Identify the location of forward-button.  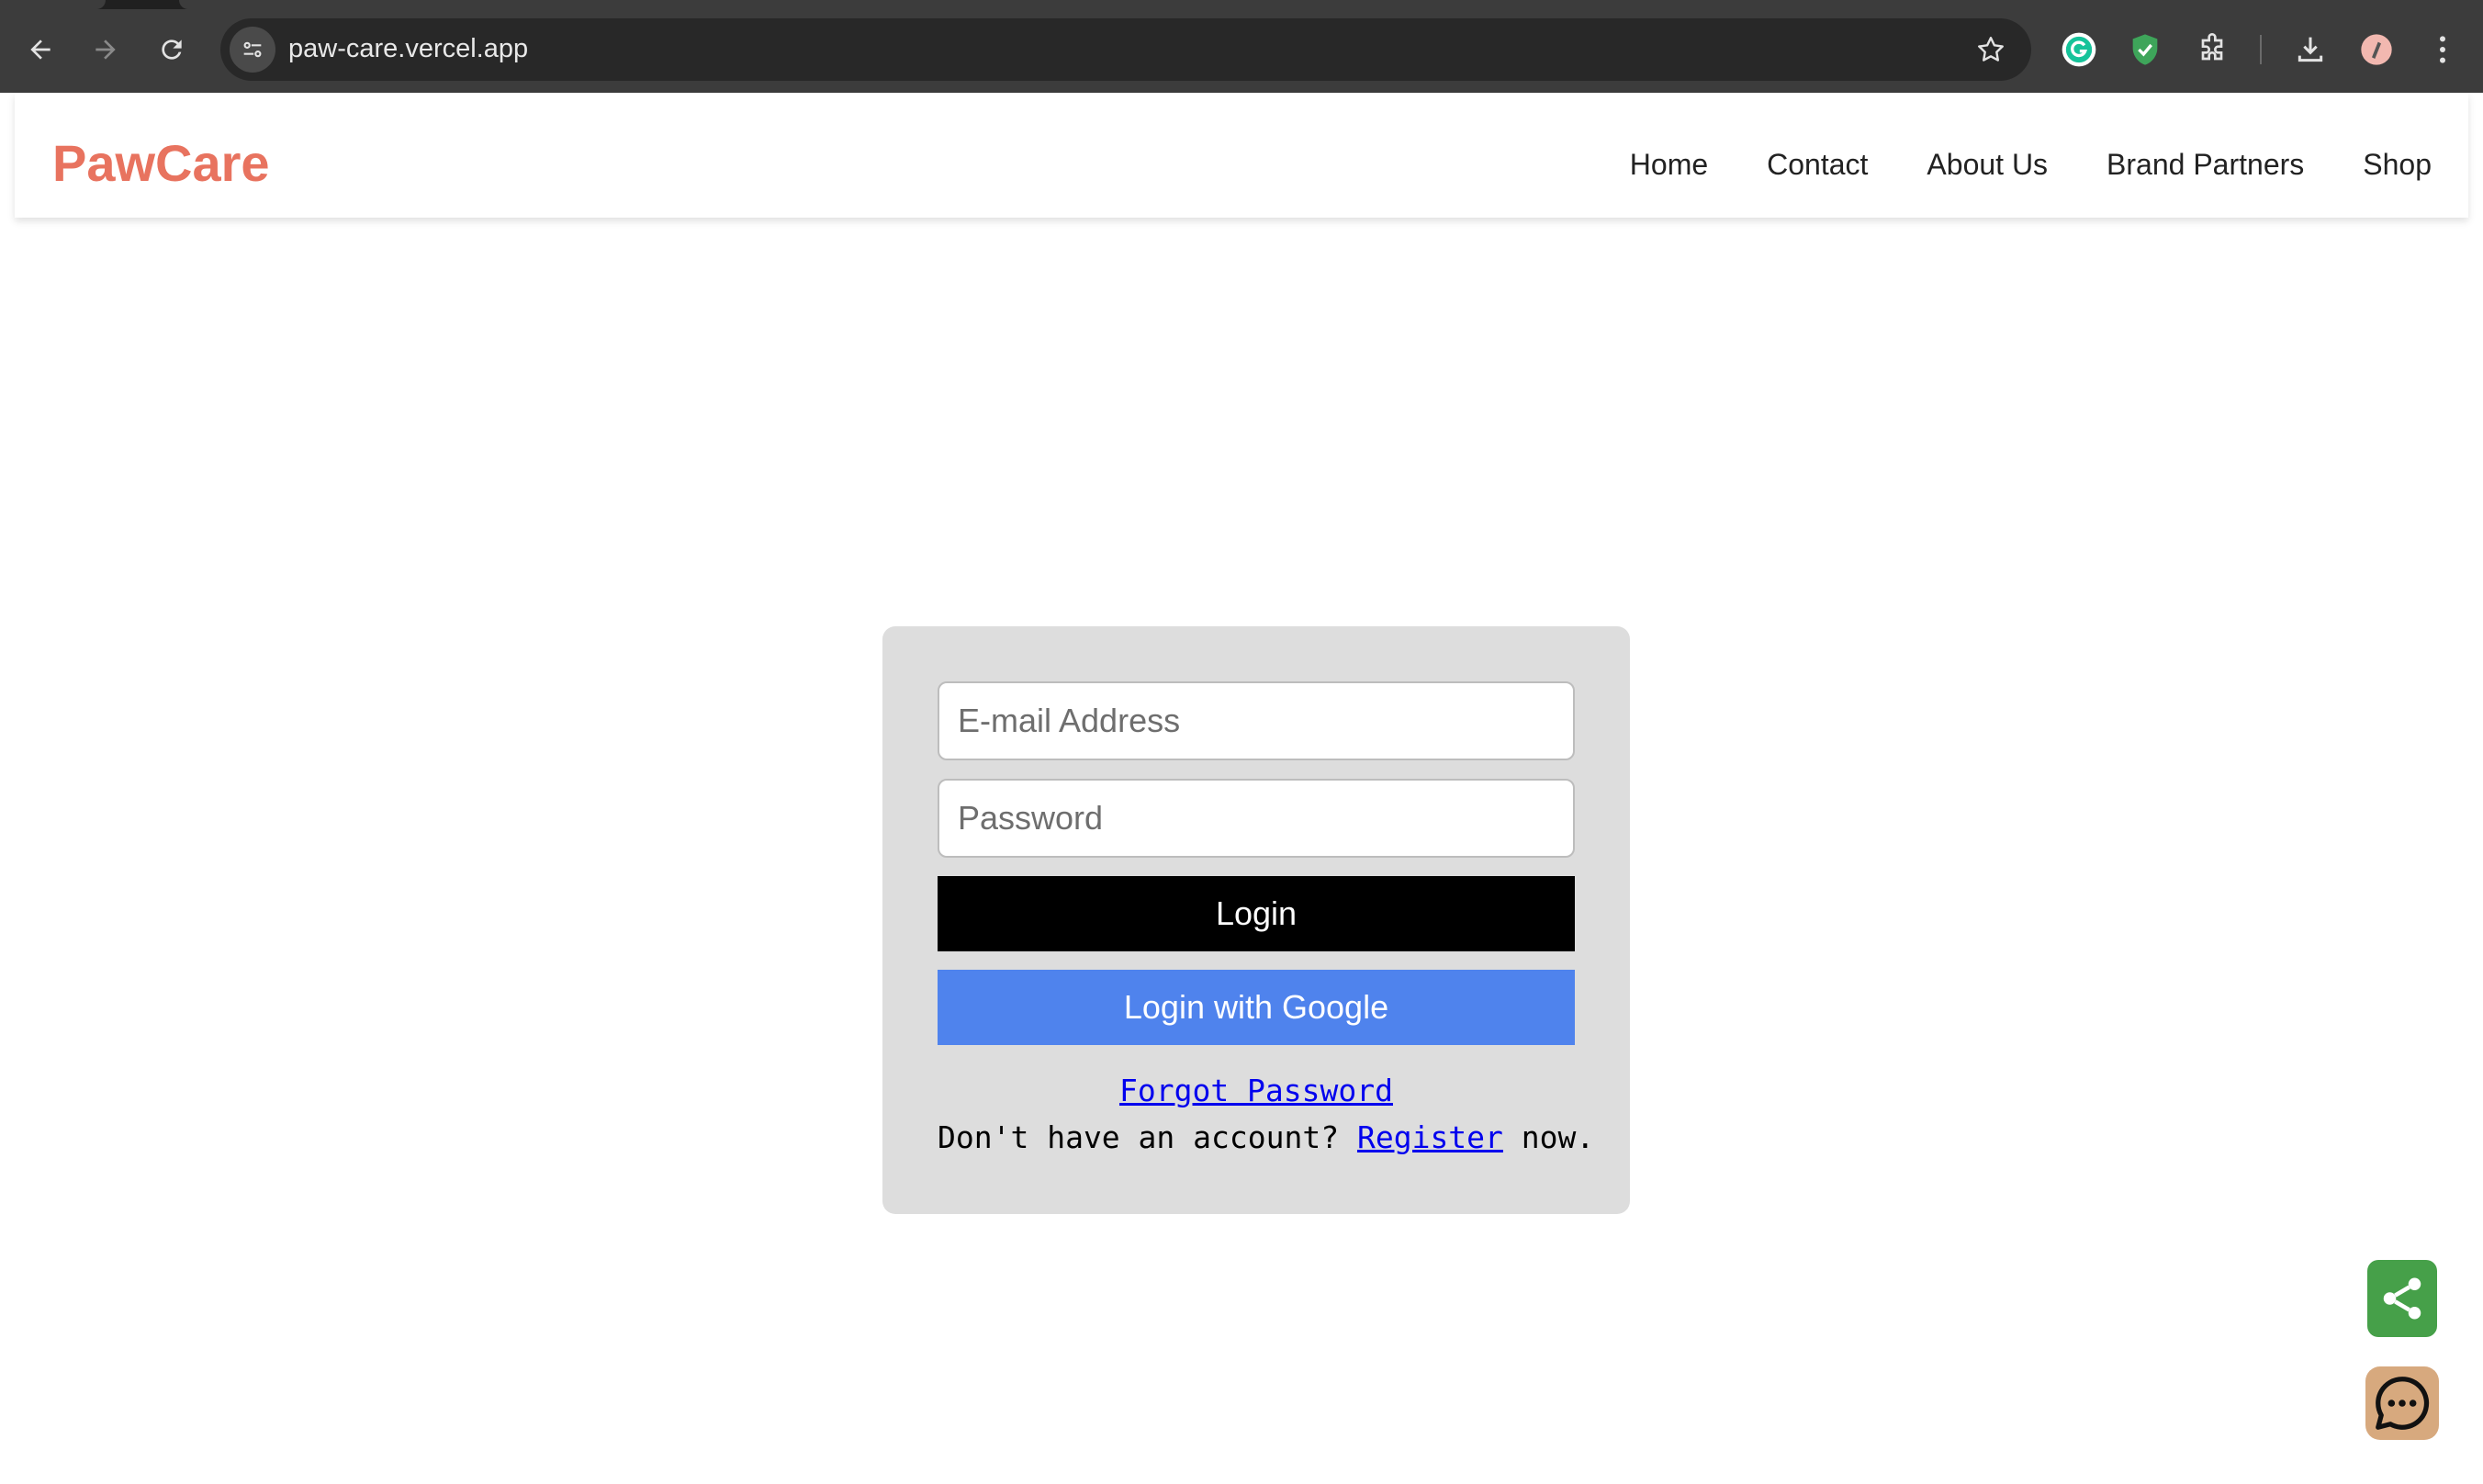
(105, 50).